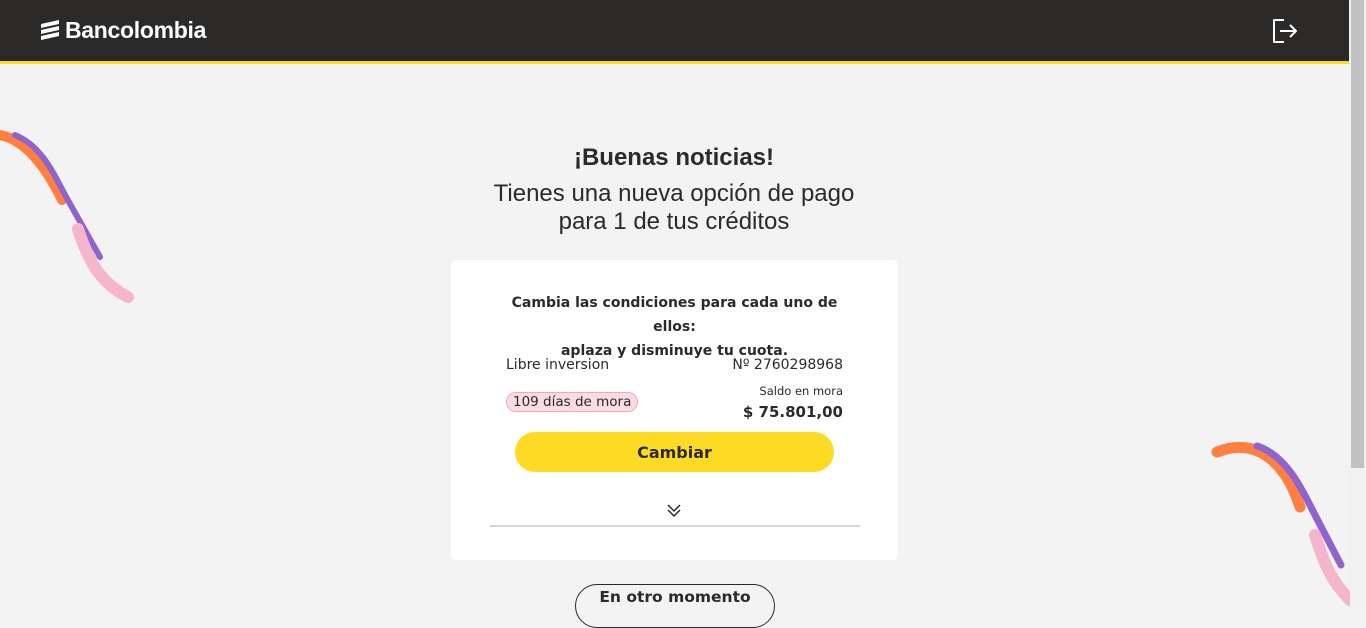  What do you see at coordinates (558, 365) in the screenshot?
I see `credit-name: Libre inversion` at bounding box center [558, 365].